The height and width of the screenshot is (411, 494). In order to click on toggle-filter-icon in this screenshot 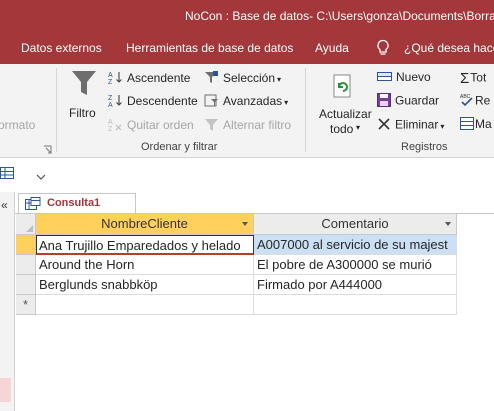, I will do `click(211, 126)`.